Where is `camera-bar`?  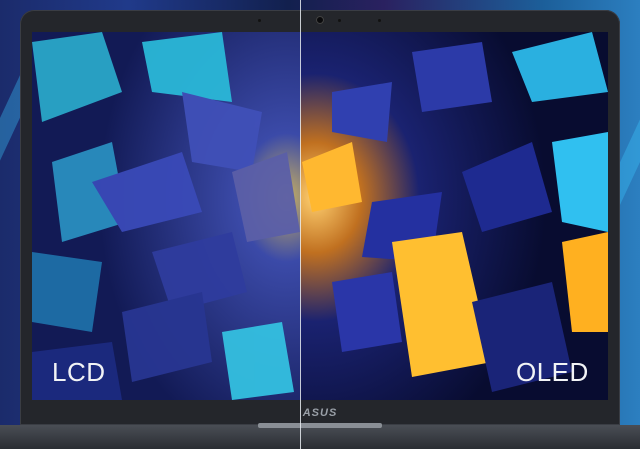 camera-bar is located at coordinates (320, 21).